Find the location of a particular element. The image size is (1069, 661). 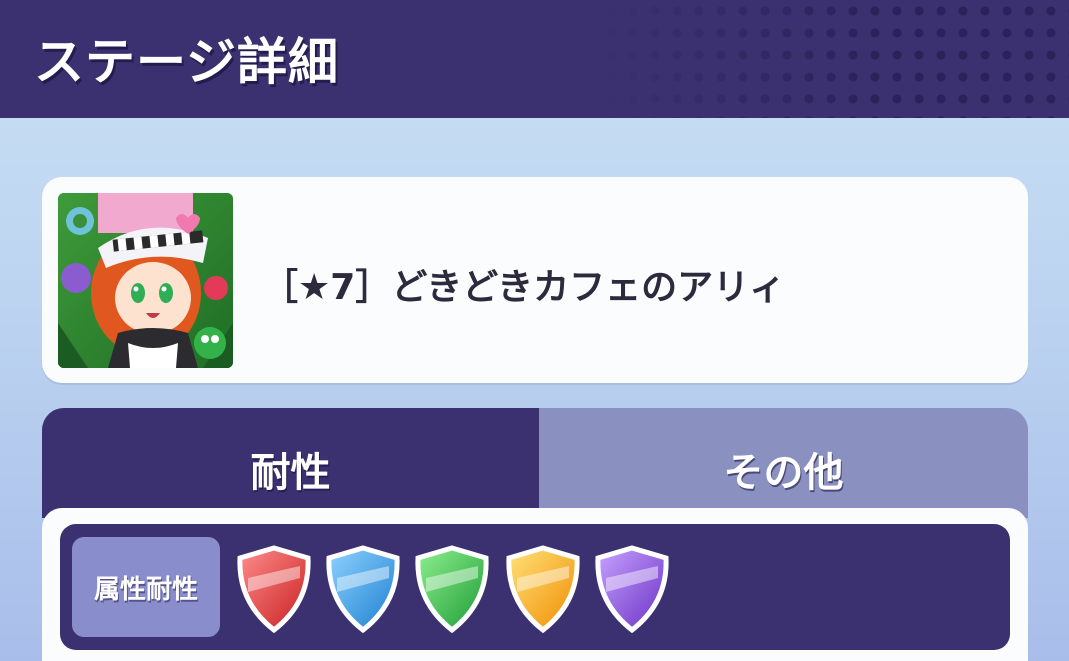

stage-name: ［★7］どきどきカフェのアリィ is located at coordinates (524, 287).